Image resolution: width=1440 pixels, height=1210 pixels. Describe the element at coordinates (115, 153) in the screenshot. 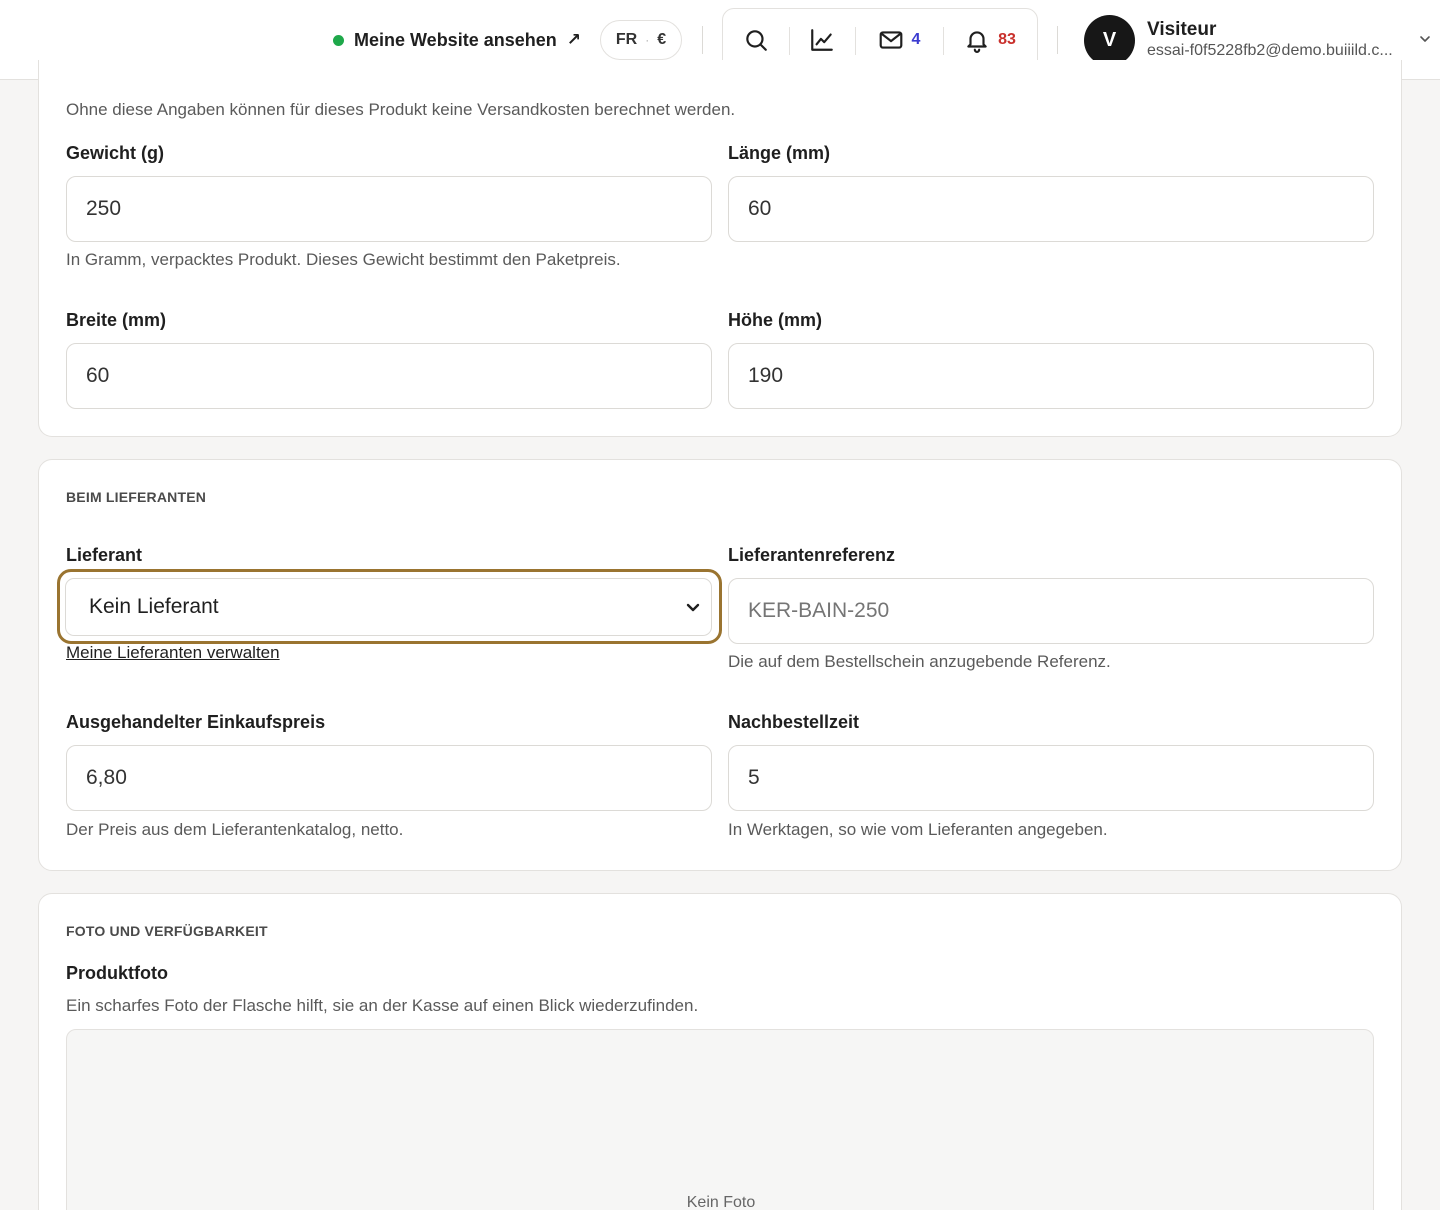

I see `weight-label: Gewicht (g)` at that location.